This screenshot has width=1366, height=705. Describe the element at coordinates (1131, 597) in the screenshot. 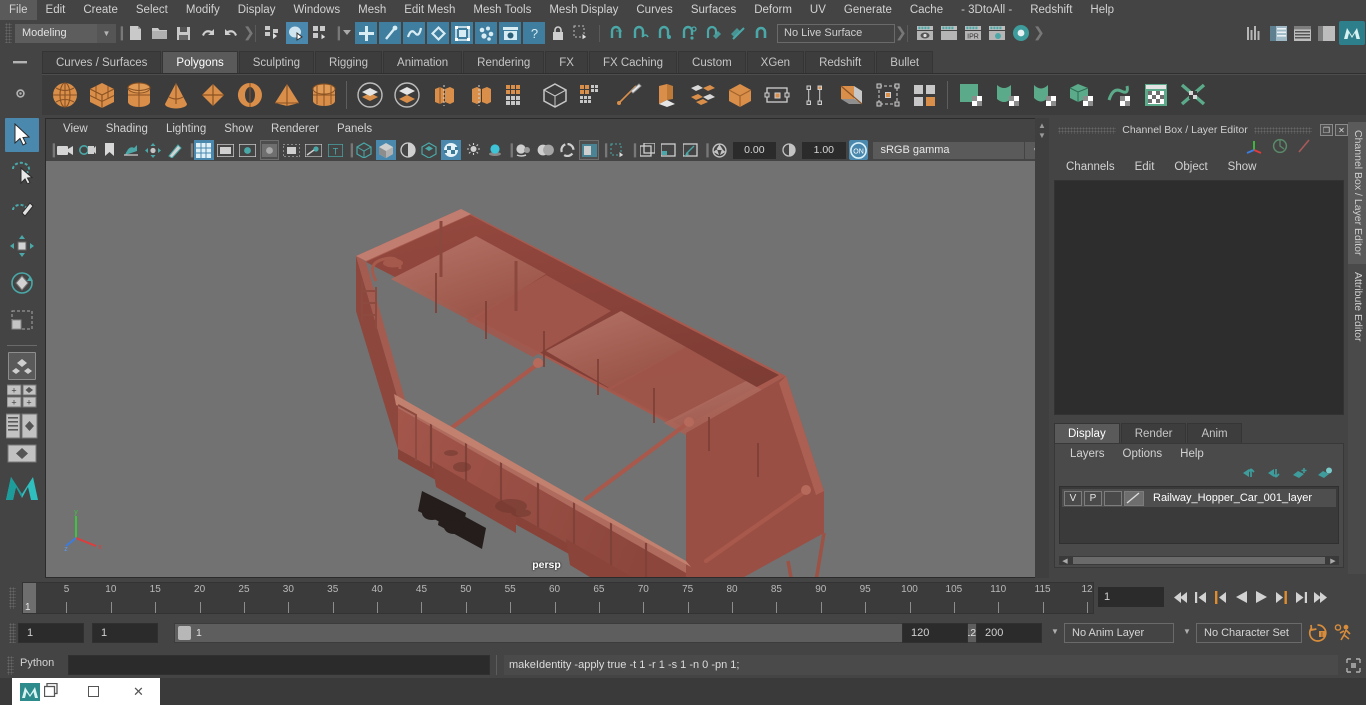

I see `current-frame-field: 1` at that location.